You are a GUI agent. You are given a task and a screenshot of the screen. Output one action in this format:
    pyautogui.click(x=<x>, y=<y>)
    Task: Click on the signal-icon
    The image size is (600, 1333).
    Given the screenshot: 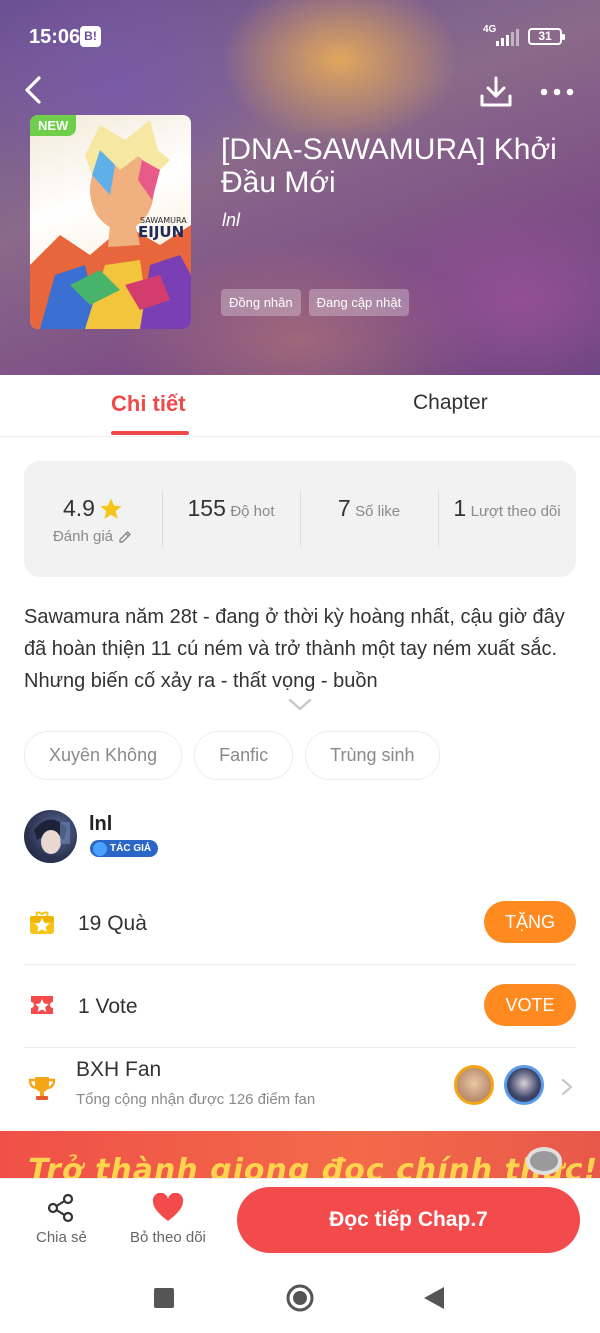 What is the action you would take?
    pyautogui.click(x=507, y=37)
    